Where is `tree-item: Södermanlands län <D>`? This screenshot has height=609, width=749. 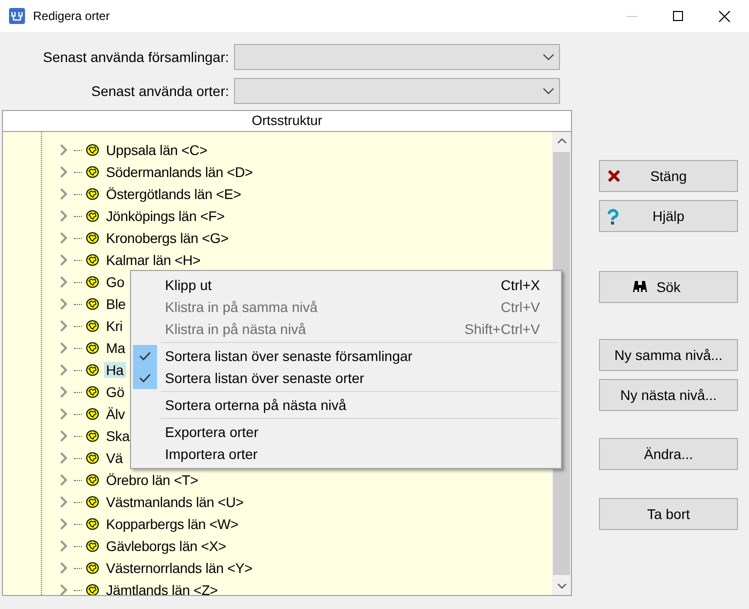 tree-item: Södermanlands län <D> is located at coordinates (179, 172).